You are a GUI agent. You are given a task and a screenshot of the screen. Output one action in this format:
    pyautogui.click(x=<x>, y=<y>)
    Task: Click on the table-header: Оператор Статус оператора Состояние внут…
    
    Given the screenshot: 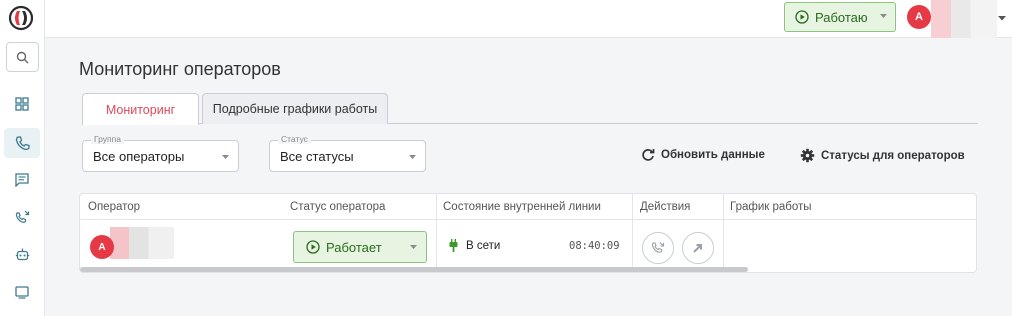 What is the action you would take?
    pyautogui.click(x=528, y=207)
    